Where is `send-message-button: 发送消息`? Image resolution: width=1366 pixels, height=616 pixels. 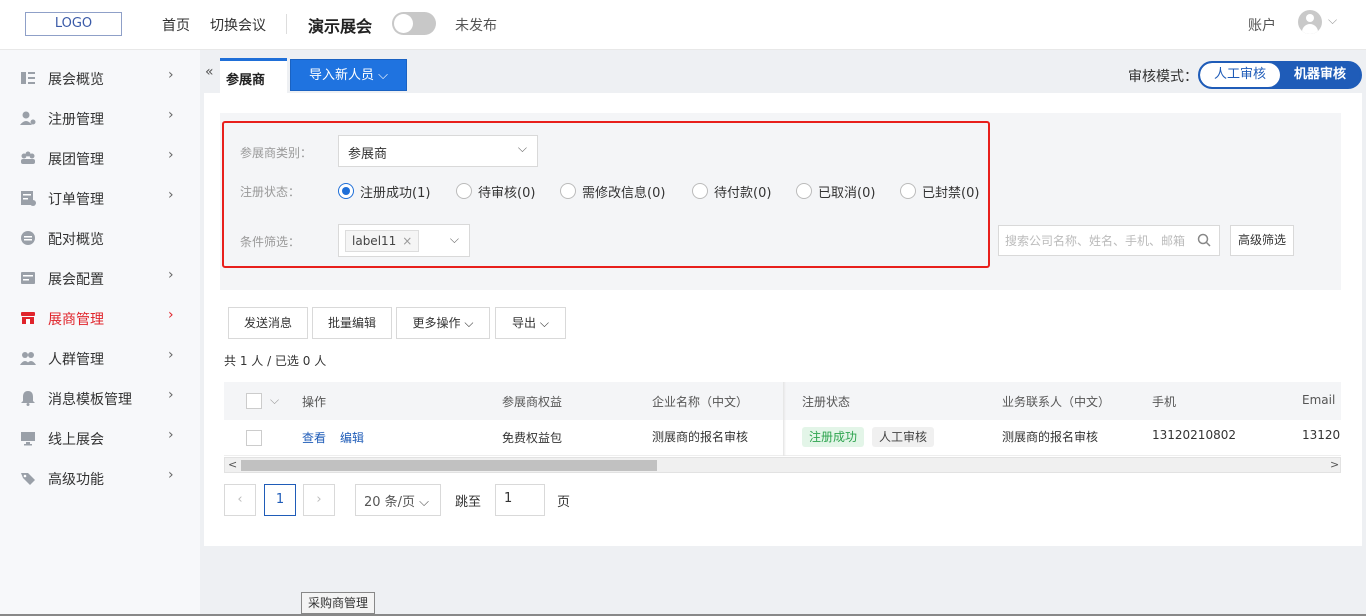 send-message-button: 发送消息 is located at coordinates (268, 323).